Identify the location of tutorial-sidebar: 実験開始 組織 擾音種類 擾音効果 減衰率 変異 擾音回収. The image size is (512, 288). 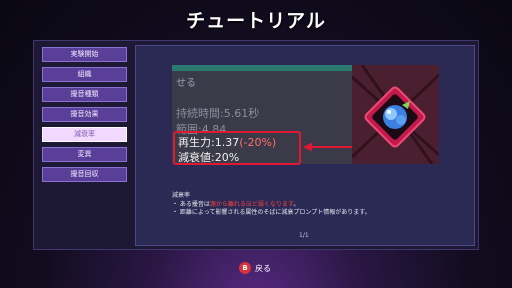
(84, 117).